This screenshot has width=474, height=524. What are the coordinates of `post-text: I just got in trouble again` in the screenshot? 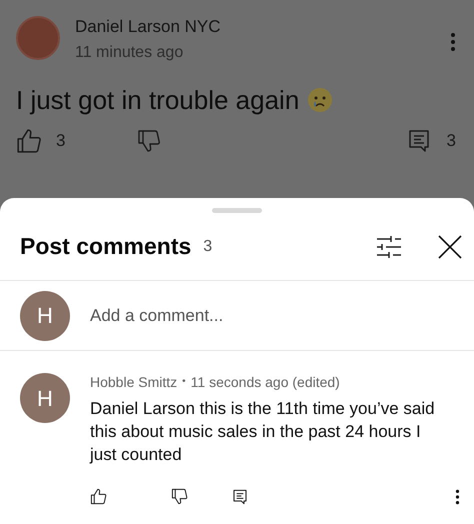 It's located at (158, 100).